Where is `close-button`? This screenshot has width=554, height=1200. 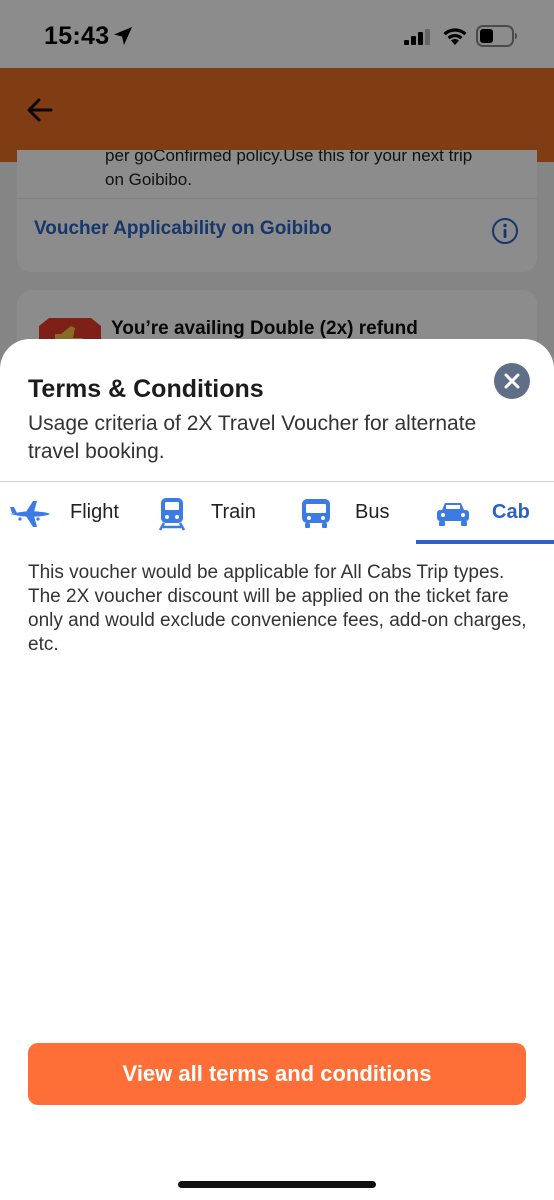 close-button is located at coordinates (512, 381).